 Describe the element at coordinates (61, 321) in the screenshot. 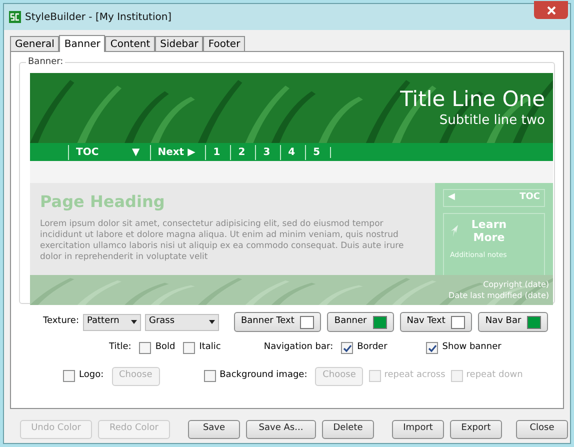

I see `texture-label: Texture:` at that location.